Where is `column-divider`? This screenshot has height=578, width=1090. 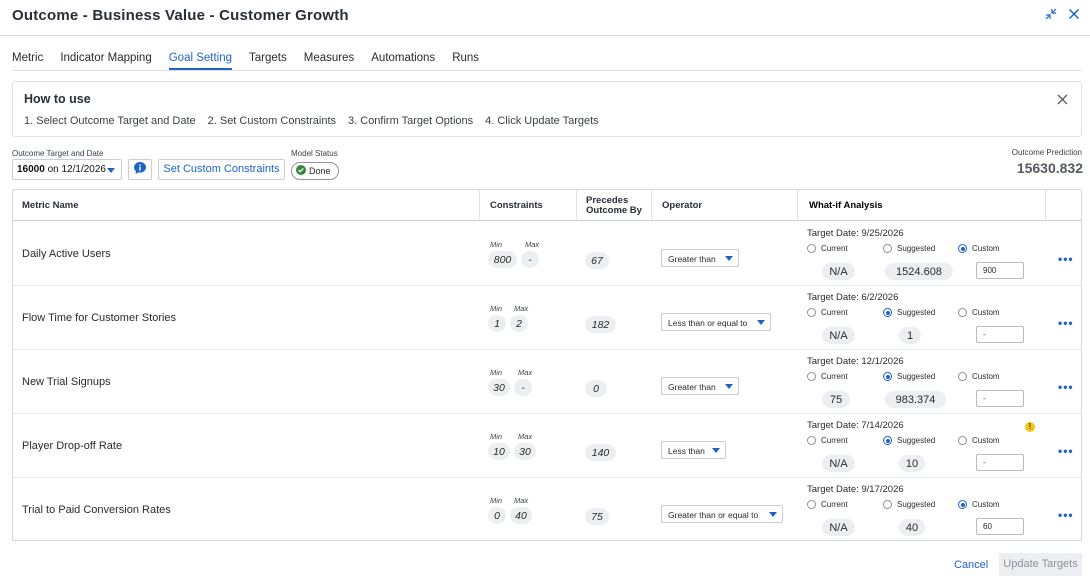
column-divider is located at coordinates (479, 205).